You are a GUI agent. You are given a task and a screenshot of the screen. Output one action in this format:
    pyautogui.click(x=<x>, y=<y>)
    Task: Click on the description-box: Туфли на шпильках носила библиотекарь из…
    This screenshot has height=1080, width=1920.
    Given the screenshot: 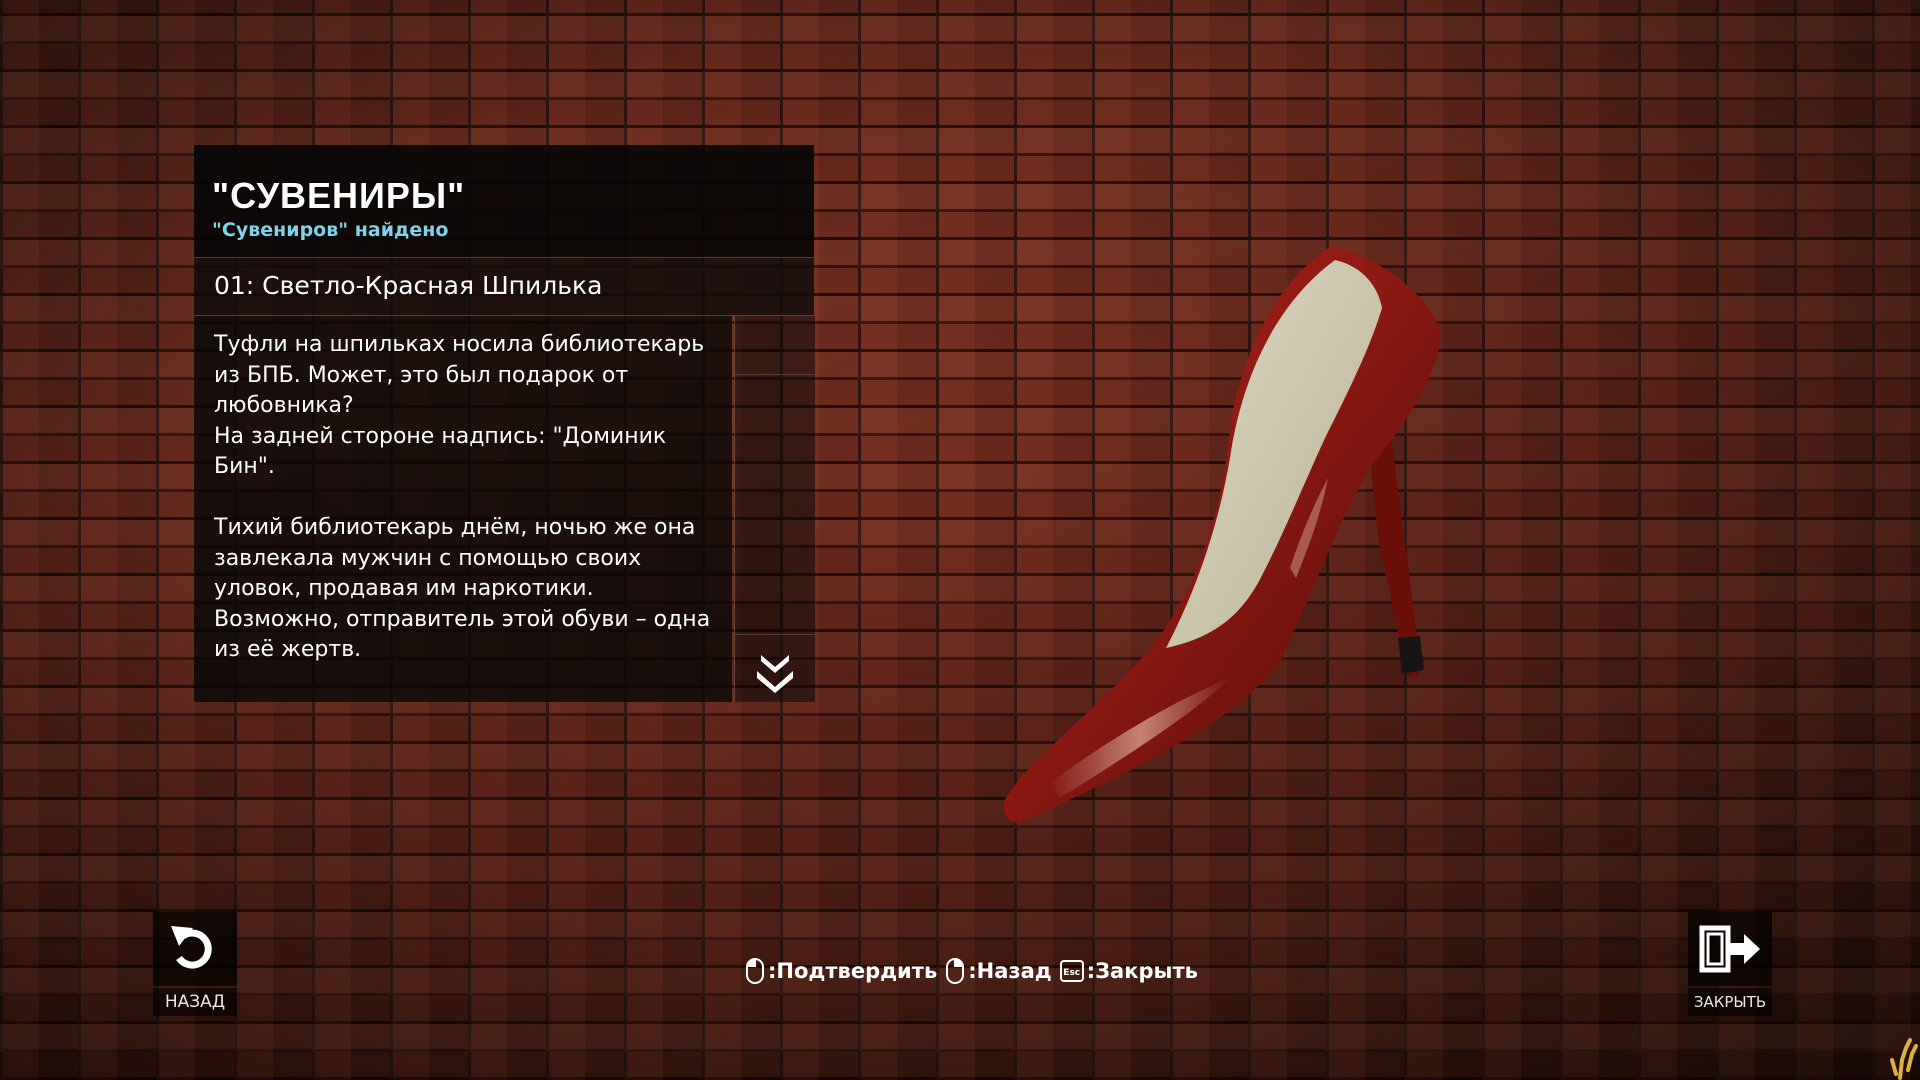 What is the action you would take?
    pyautogui.click(x=463, y=509)
    